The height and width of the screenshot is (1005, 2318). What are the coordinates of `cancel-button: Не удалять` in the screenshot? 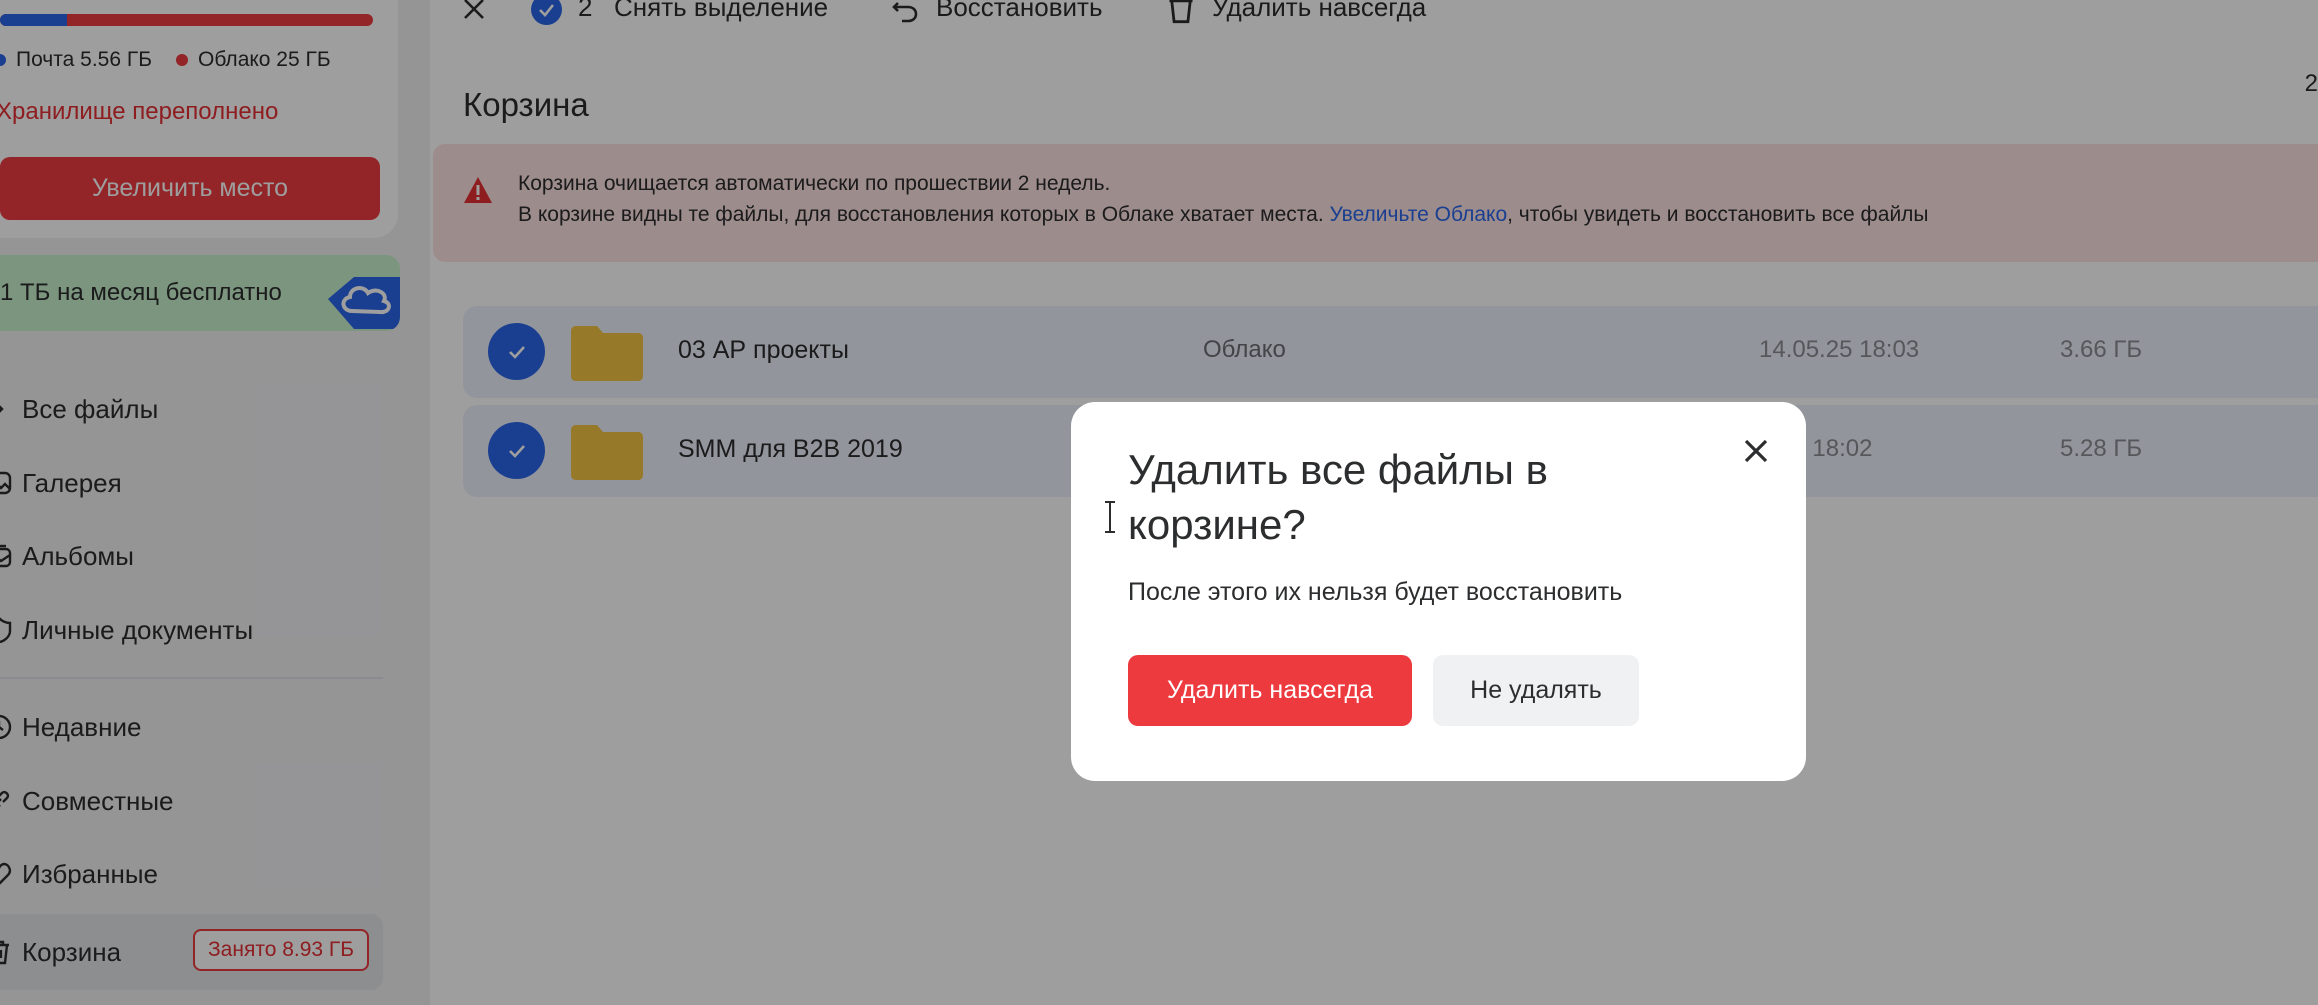 It's located at (1536, 690).